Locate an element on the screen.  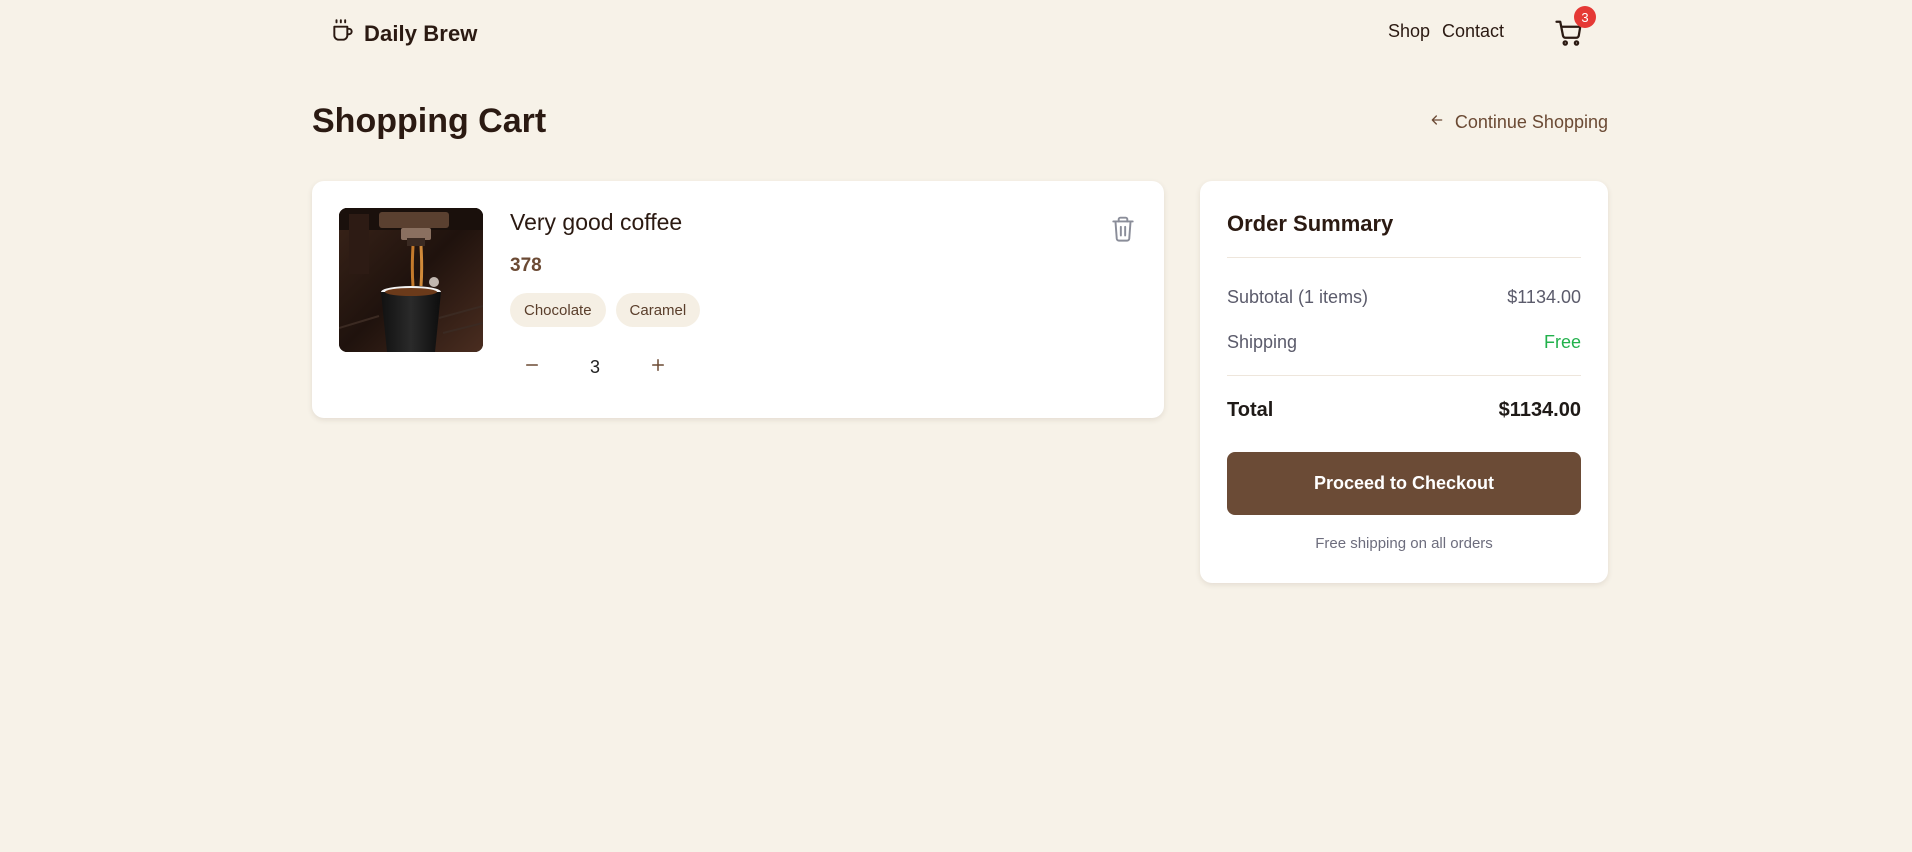
minus-icon is located at coordinates (532, 367).